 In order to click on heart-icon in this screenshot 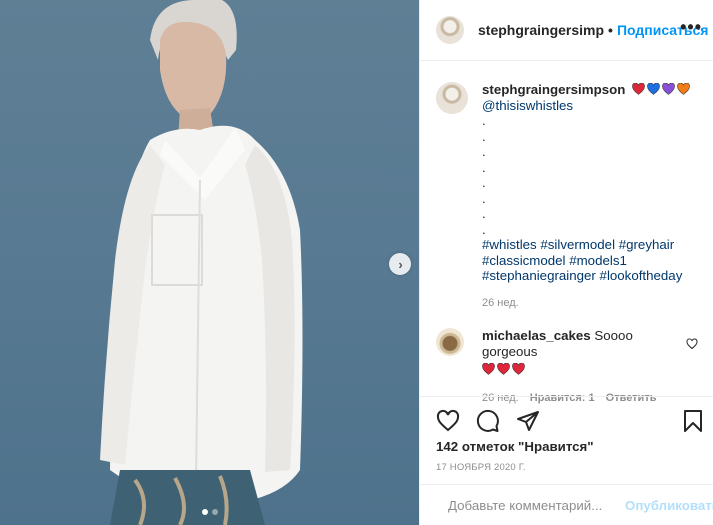, I will do `click(448, 421)`.